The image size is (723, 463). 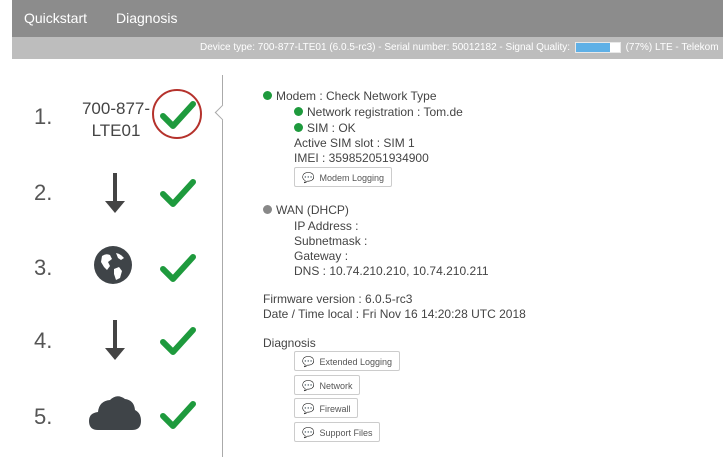 I want to click on wan-ip-address: IP Address :, so click(x=326, y=226).